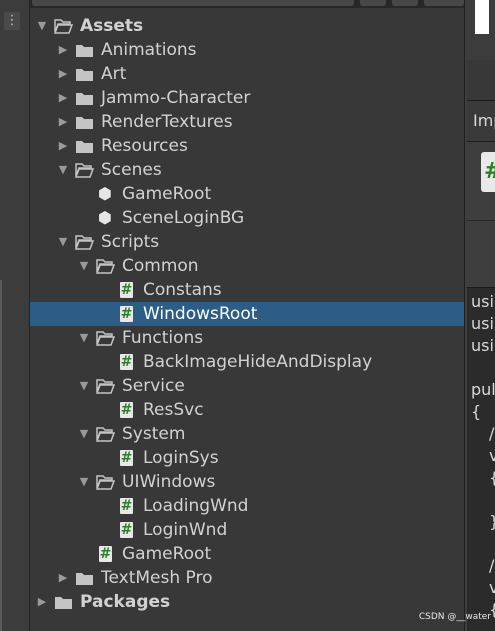 The image size is (495, 631). What do you see at coordinates (247, 26) in the screenshot?
I see `folder-item: ▼ Assets` at bounding box center [247, 26].